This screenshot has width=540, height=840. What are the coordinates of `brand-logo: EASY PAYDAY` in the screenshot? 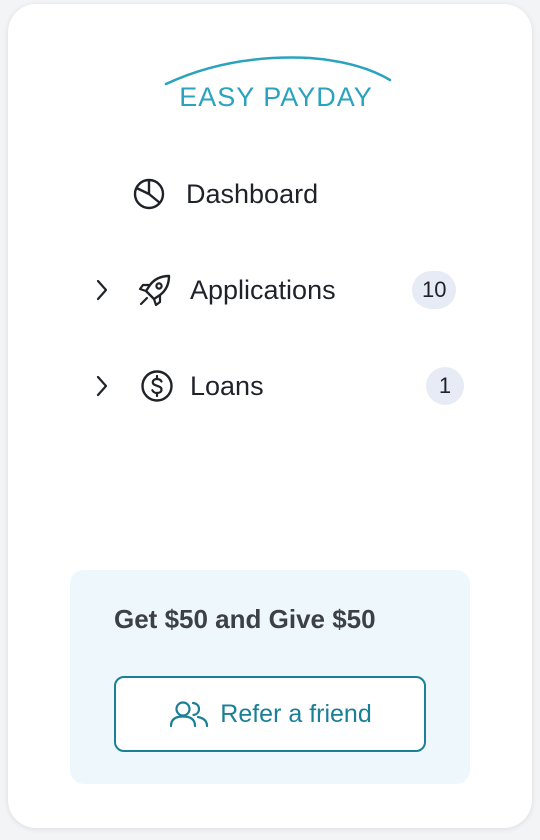 It's located at (276, 85).